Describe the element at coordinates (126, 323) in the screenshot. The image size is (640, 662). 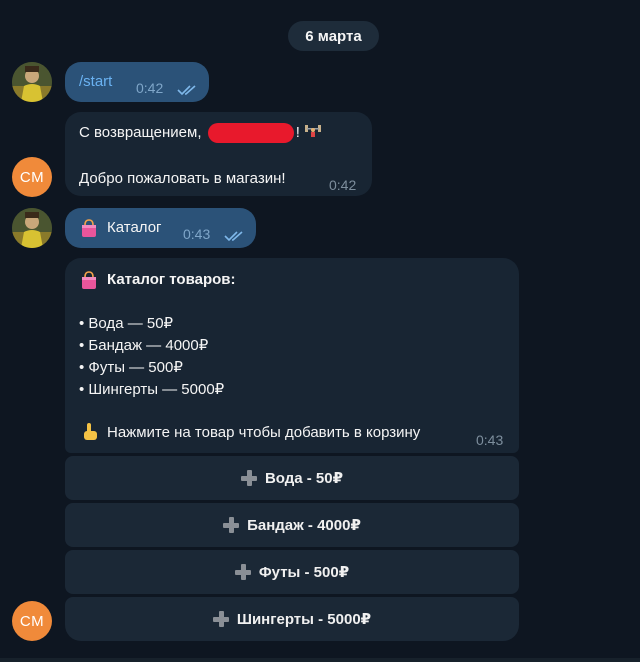
I see `catalog-item: • Вода — 50₽` at that location.